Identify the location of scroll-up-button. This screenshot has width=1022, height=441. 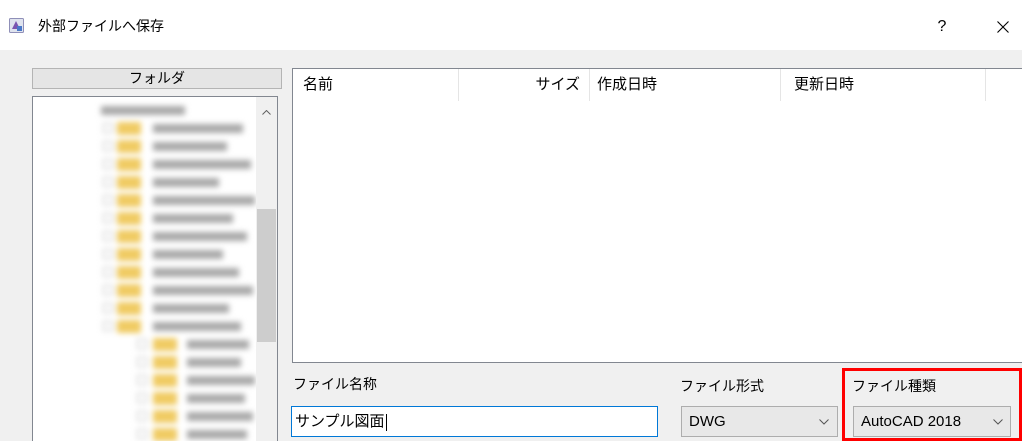
(266, 112).